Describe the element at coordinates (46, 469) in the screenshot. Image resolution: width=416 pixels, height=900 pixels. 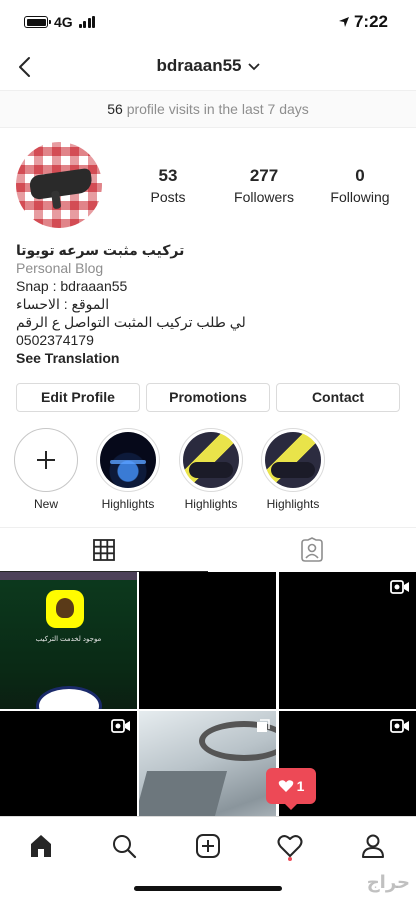
I see `highlight-new: New` at that location.